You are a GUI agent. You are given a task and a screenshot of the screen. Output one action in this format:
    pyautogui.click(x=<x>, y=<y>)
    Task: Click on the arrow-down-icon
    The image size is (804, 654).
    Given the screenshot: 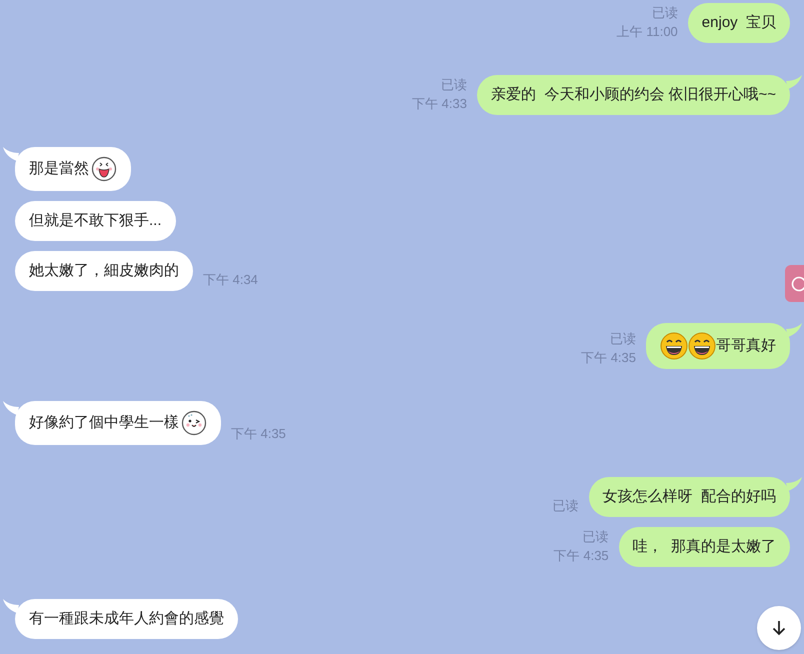 What is the action you would take?
    pyautogui.click(x=779, y=628)
    